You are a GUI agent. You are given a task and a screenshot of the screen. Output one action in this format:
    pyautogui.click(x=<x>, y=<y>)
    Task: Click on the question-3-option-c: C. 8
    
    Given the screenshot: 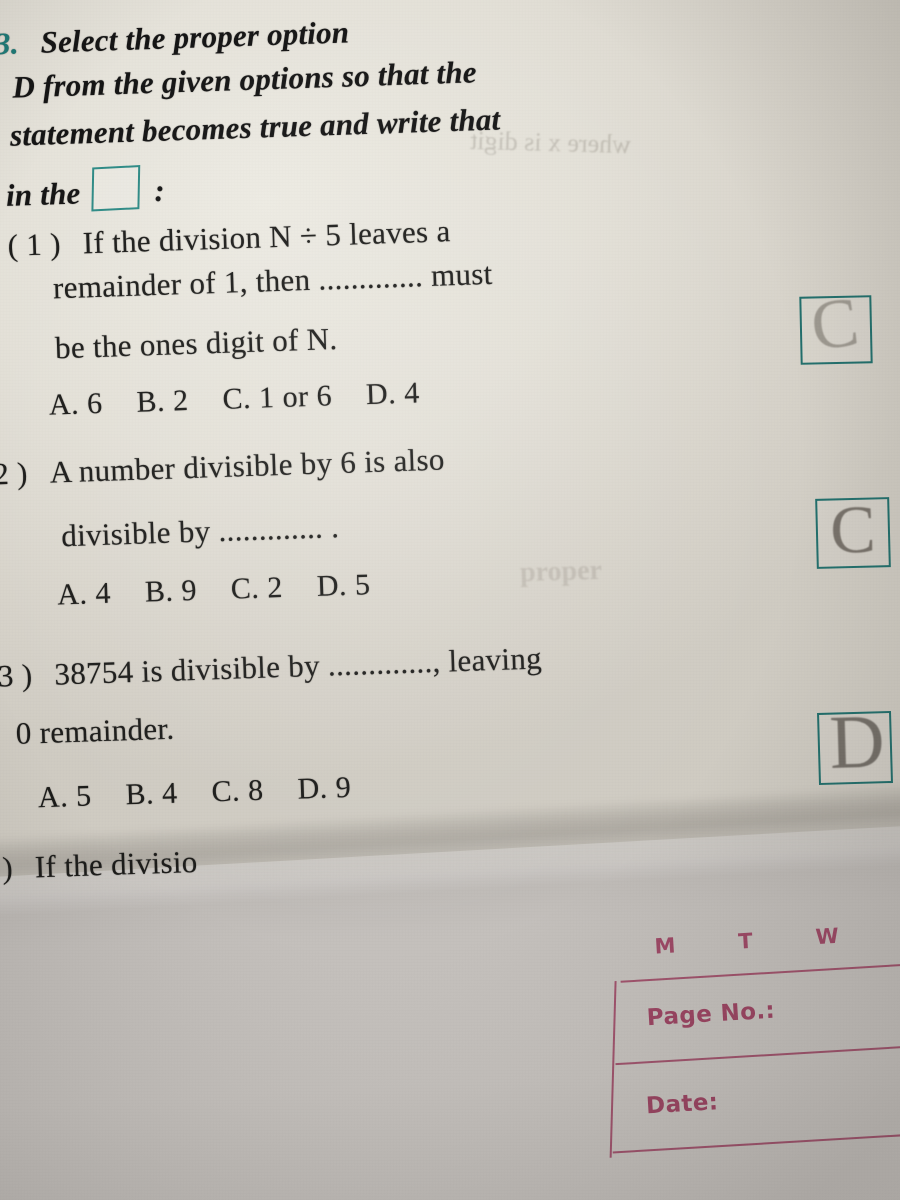 What is the action you would take?
    pyautogui.click(x=237, y=791)
    